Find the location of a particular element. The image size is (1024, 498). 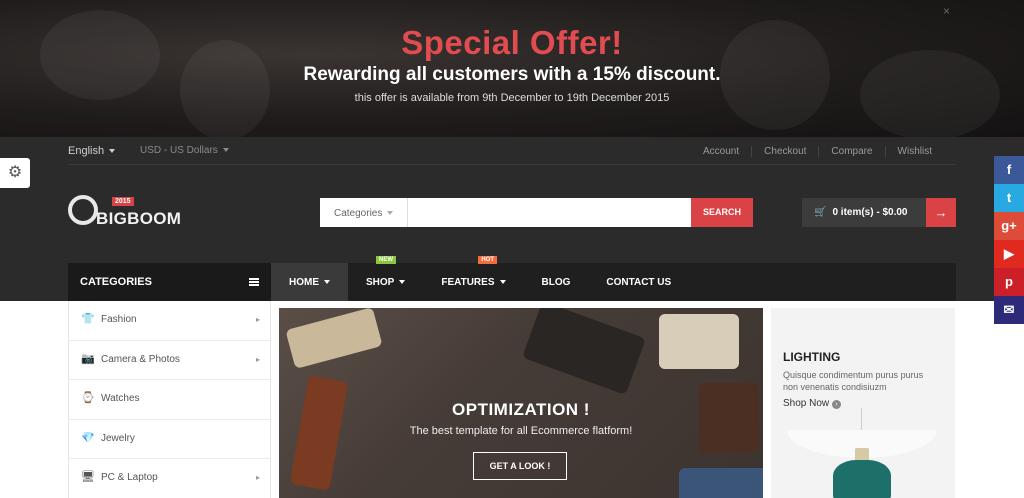

shop-now-link: Shop Now › is located at coordinates (812, 403).